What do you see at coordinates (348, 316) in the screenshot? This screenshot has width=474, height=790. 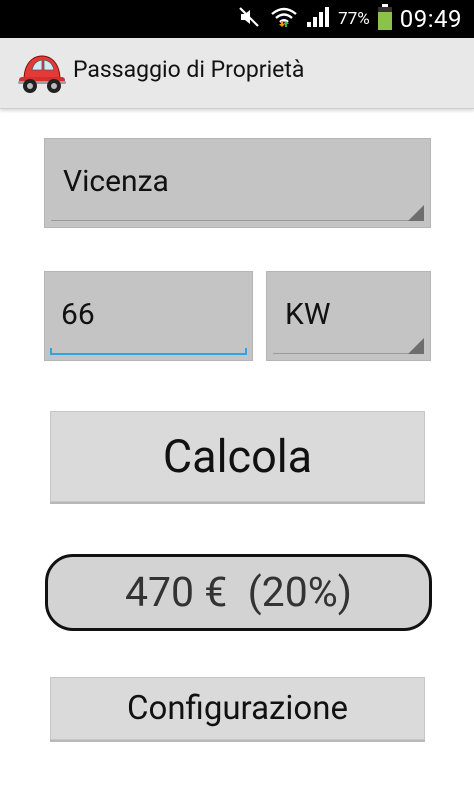 I see `unit-spinner: KW` at bounding box center [348, 316].